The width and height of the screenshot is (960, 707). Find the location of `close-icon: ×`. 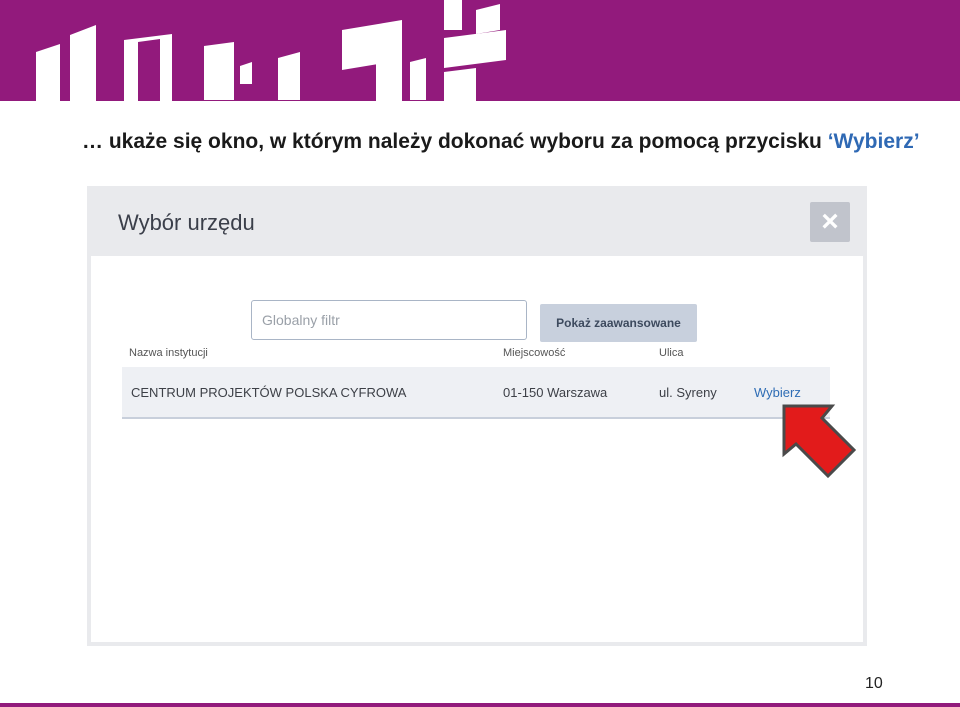

close-icon: × is located at coordinates (830, 221).